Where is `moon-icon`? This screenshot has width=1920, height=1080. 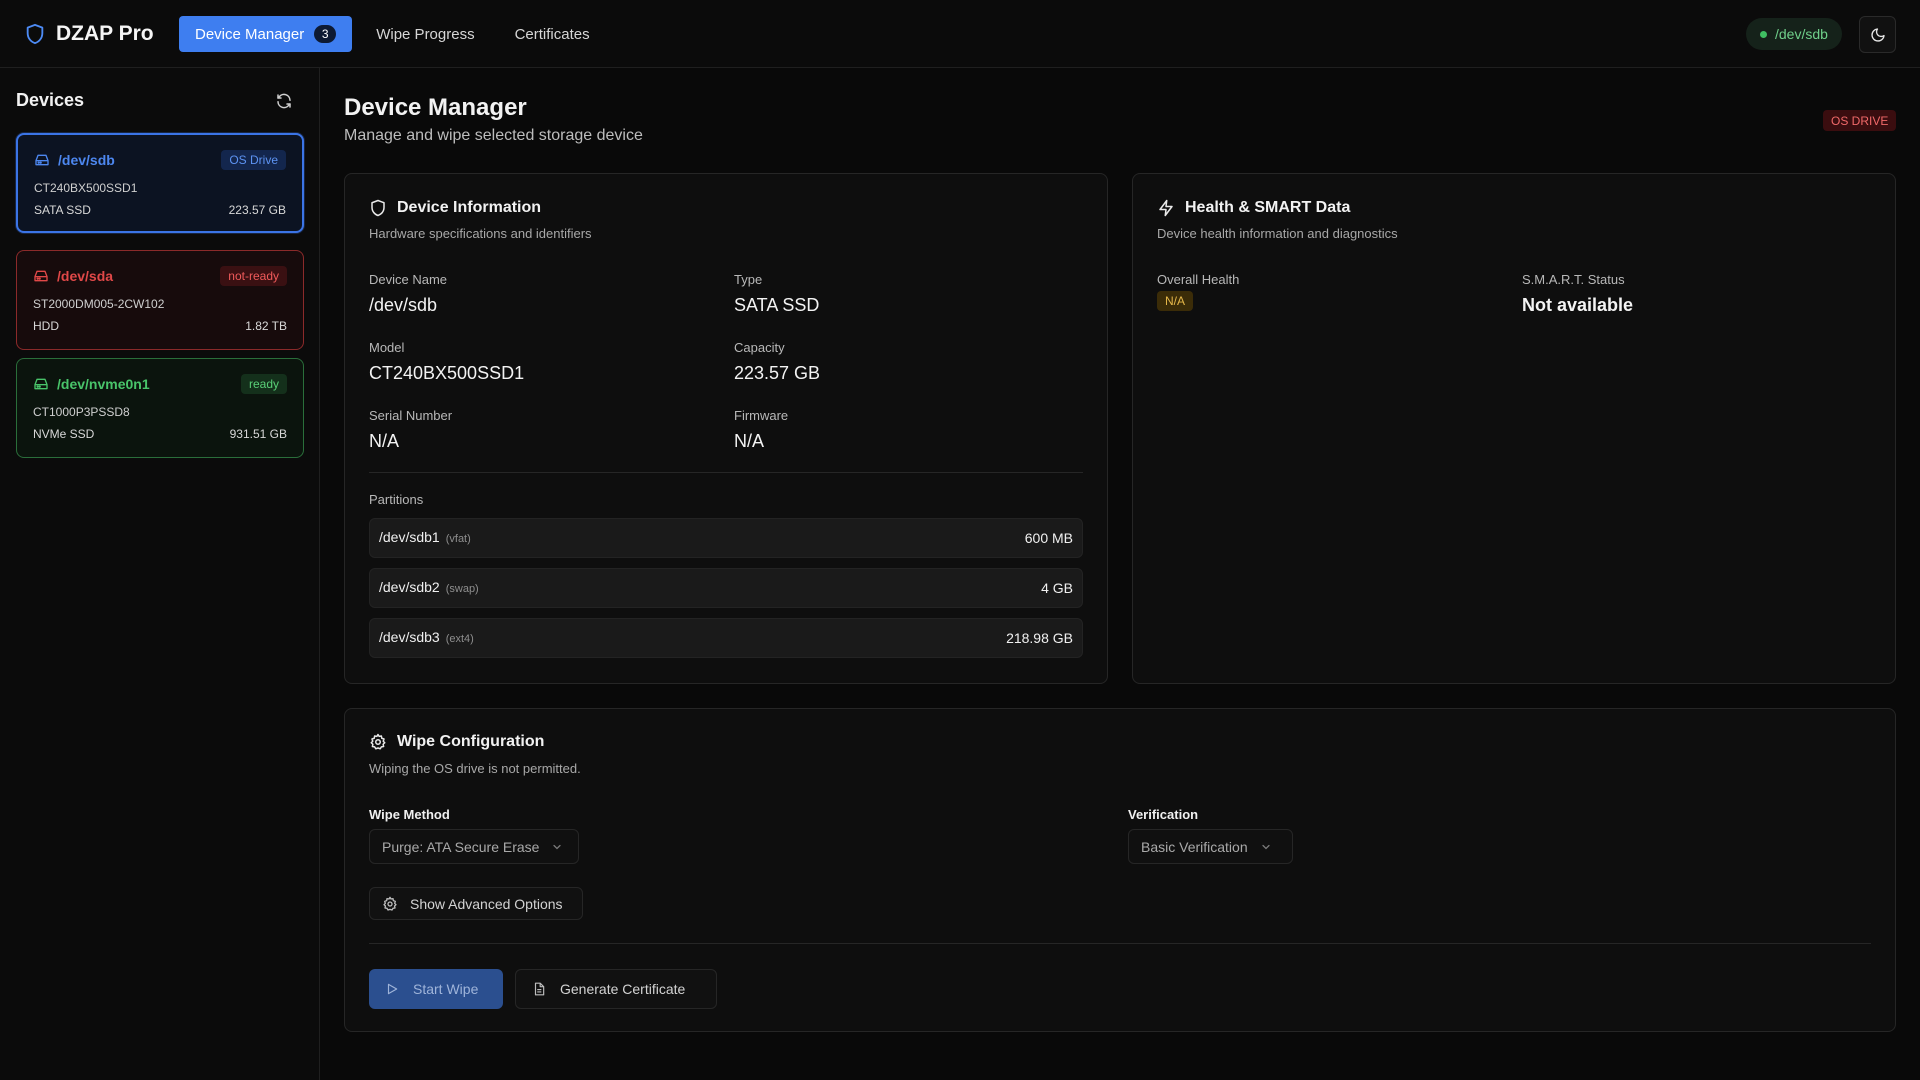 moon-icon is located at coordinates (1878, 35).